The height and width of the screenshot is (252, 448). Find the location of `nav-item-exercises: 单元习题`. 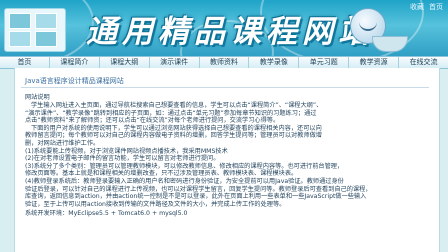

nav-item-exercises: 单元习题 is located at coordinates (324, 62).